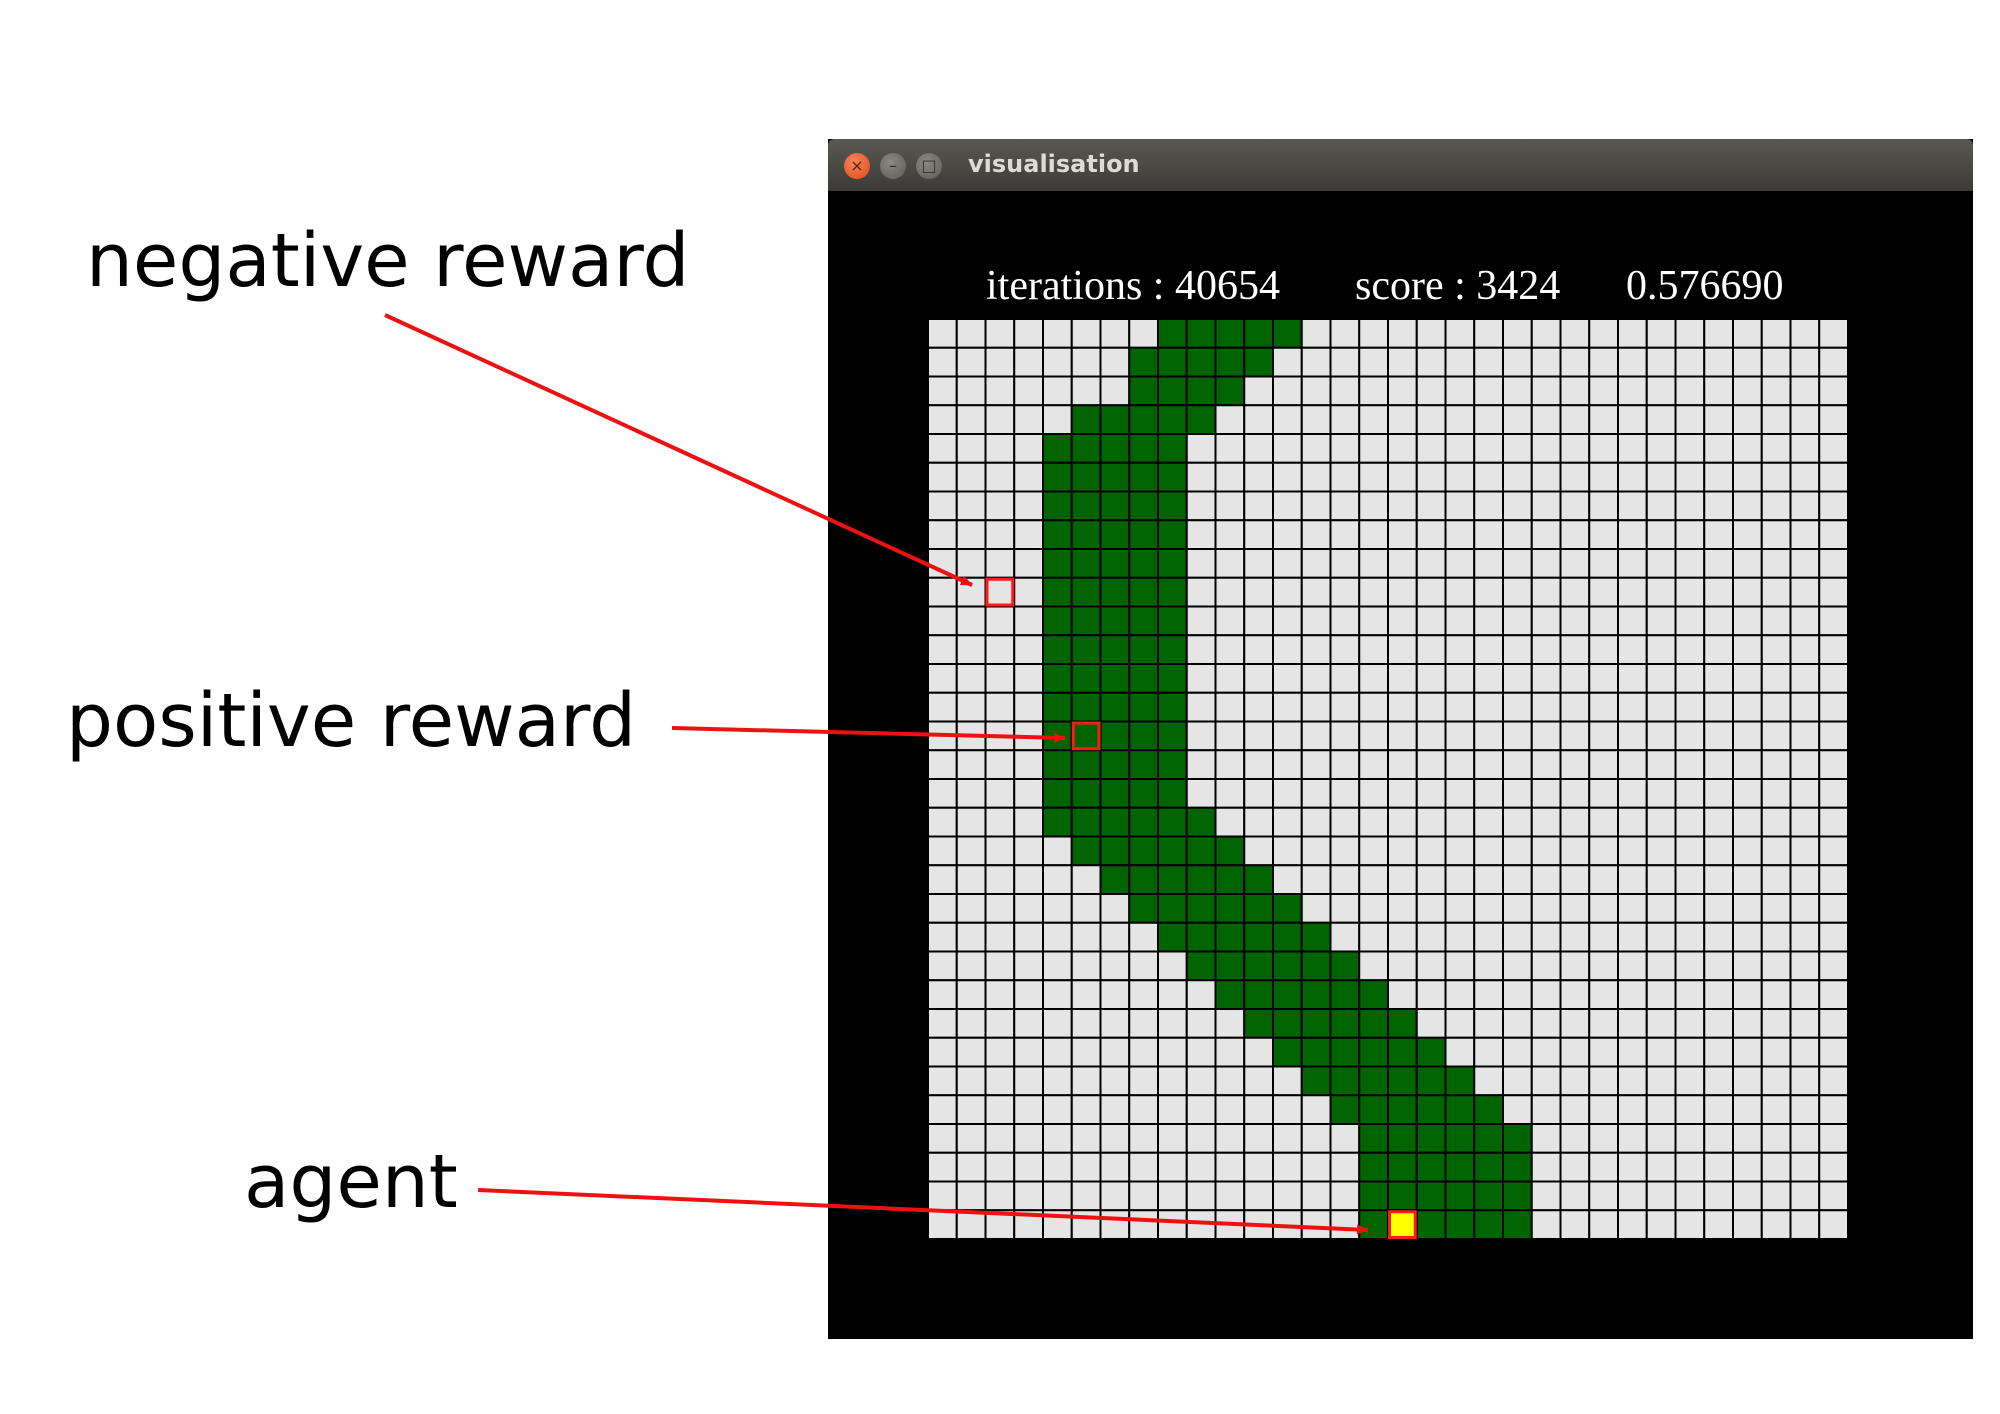  What do you see at coordinates (893, 166) in the screenshot?
I see `minimize-icon: –` at bounding box center [893, 166].